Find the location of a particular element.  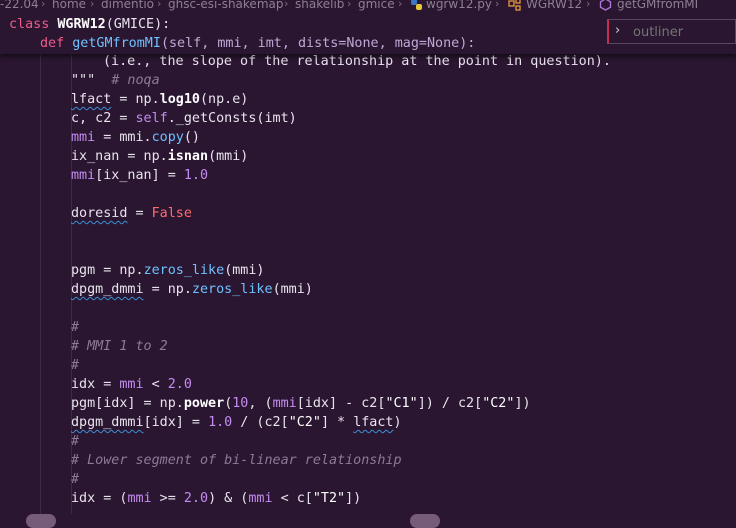

code-token: [ix_nan] = is located at coordinates (139, 175).